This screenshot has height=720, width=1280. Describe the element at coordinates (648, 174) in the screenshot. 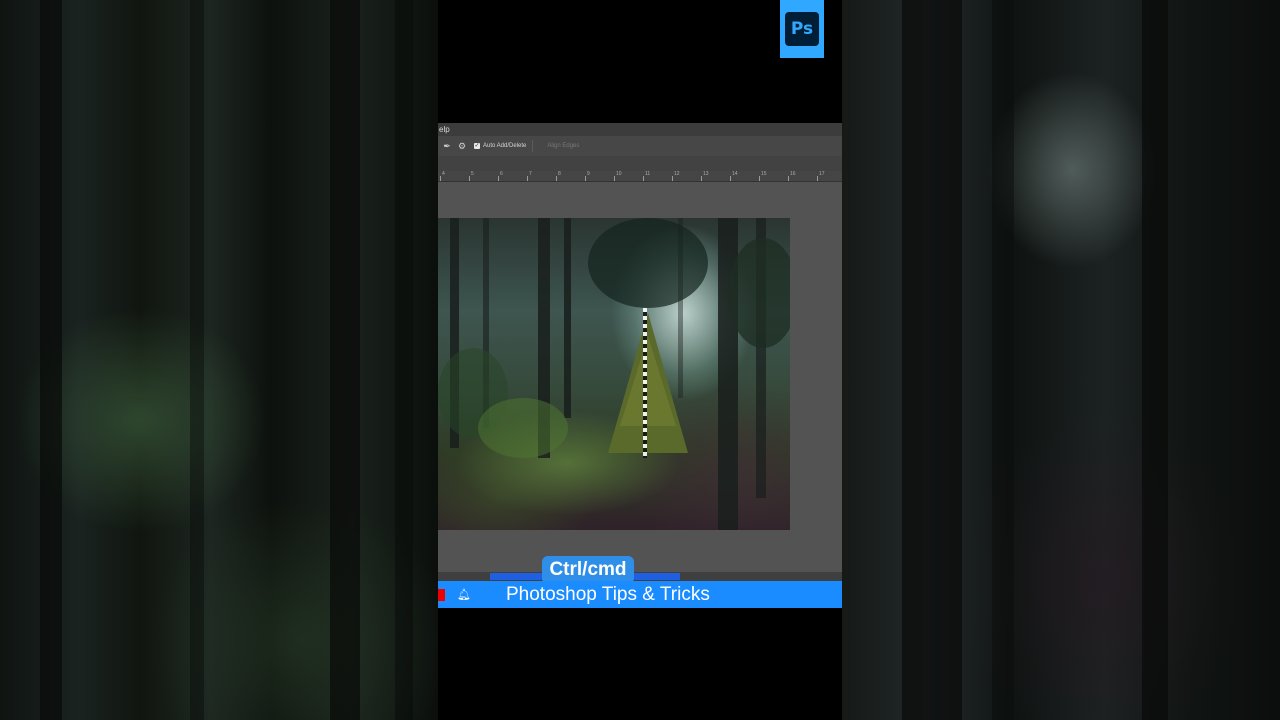

I see `ruler-tick-label: 11` at that location.